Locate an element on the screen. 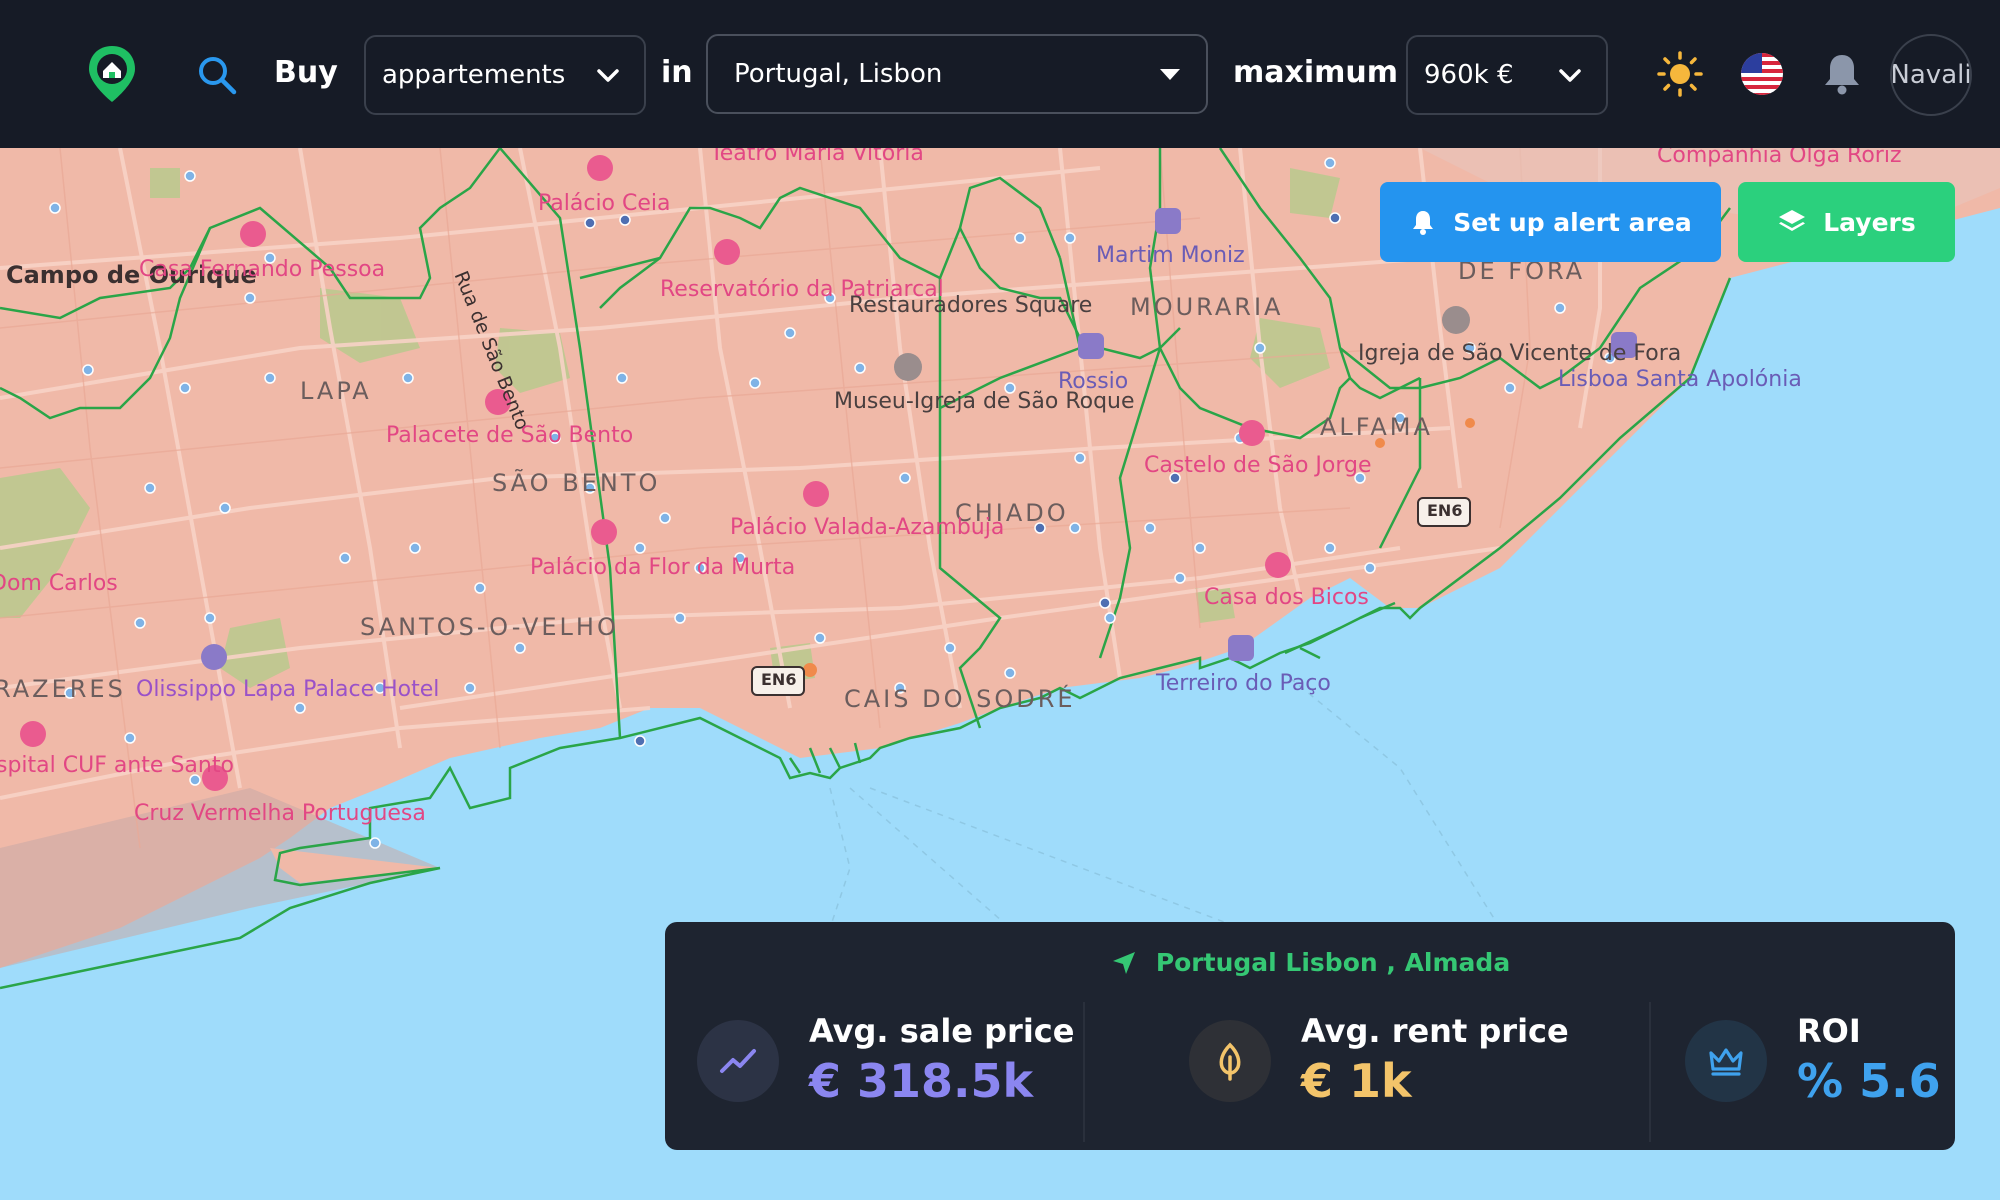 The image size is (2000, 1200). set-up-alert-area-button: Set up alert area is located at coordinates (1550, 222).